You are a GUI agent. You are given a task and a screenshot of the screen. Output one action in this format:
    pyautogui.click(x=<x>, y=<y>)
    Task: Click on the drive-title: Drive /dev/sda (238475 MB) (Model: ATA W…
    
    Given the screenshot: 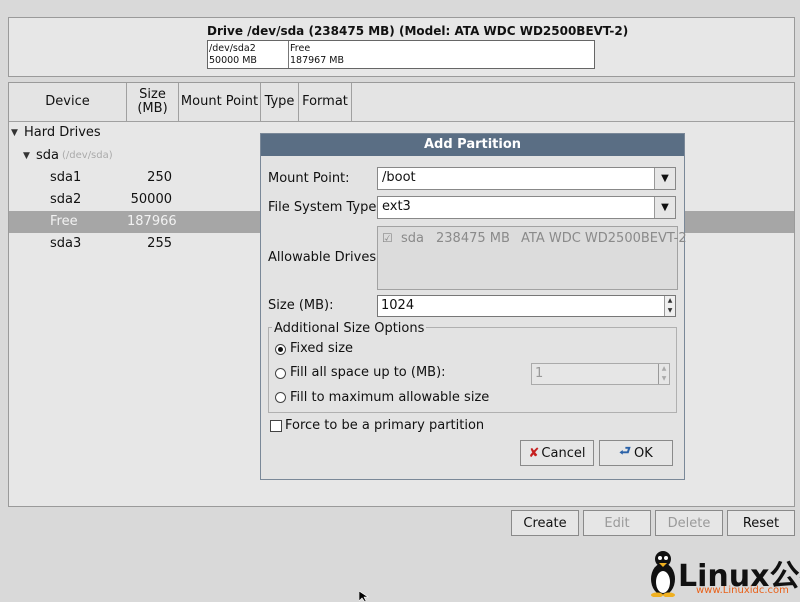 What is the action you would take?
    pyautogui.click(x=418, y=31)
    